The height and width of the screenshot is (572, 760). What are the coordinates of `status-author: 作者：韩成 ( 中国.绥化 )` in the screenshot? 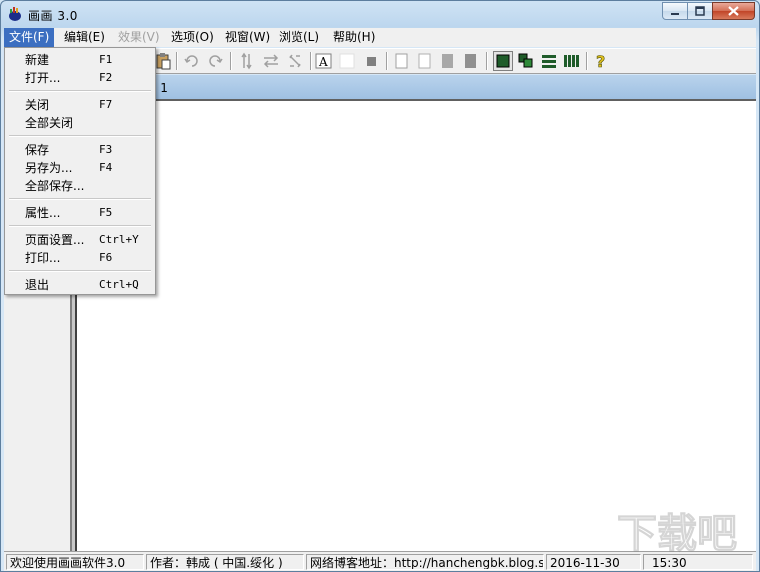 It's located at (225, 562).